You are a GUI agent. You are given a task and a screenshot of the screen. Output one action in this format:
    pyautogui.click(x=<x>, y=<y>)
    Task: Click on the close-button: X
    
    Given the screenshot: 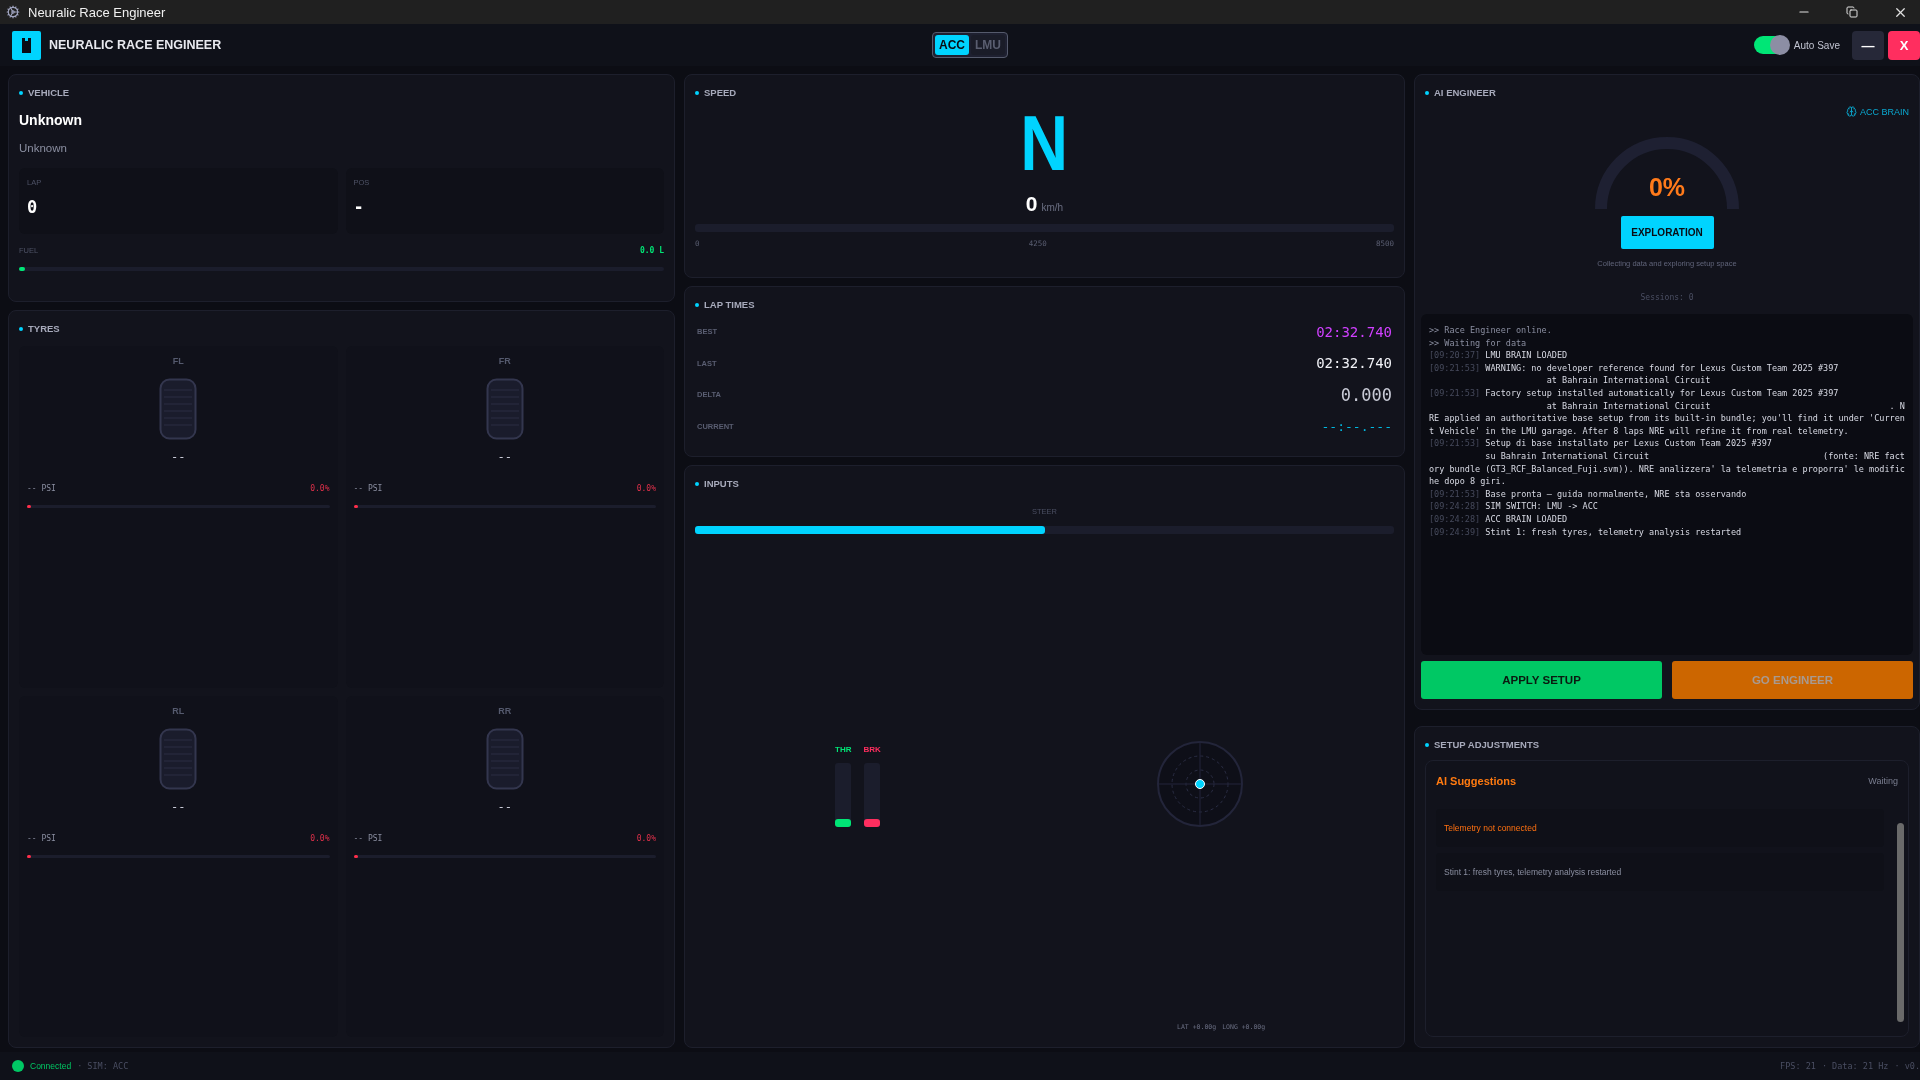 What is the action you would take?
    pyautogui.click(x=1904, y=45)
    